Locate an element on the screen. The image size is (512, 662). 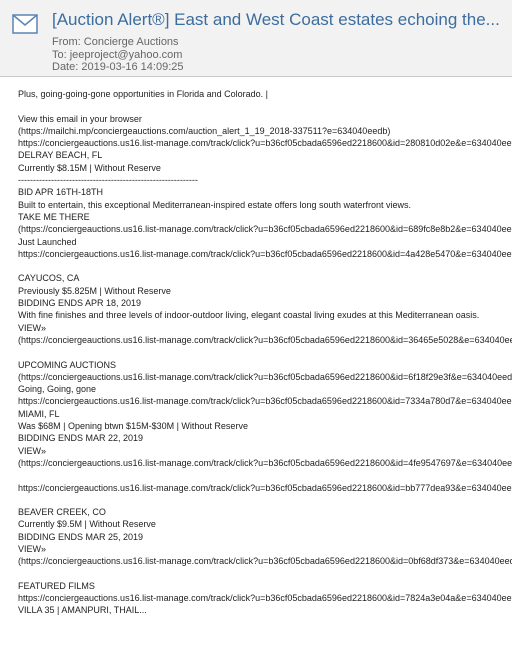
body-line: Currently $9.5M | Without Reserve is located at coordinates (87, 524).